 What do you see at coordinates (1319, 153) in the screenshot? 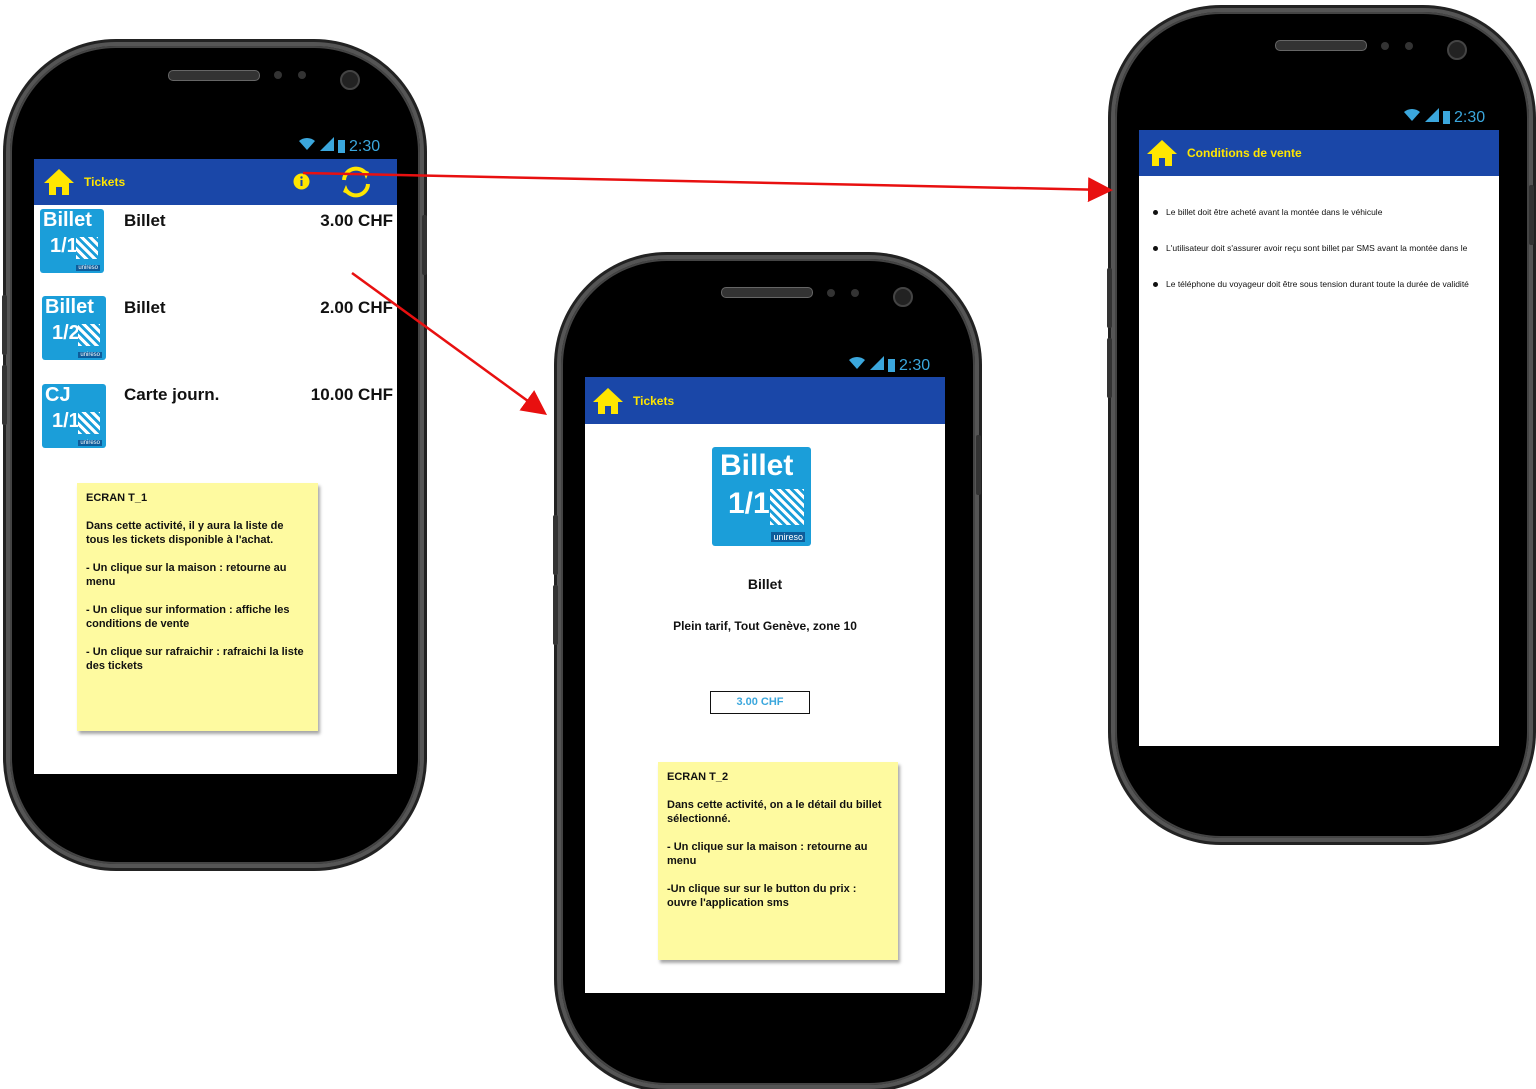
I see `app-bar: Conditions de vente` at bounding box center [1319, 153].